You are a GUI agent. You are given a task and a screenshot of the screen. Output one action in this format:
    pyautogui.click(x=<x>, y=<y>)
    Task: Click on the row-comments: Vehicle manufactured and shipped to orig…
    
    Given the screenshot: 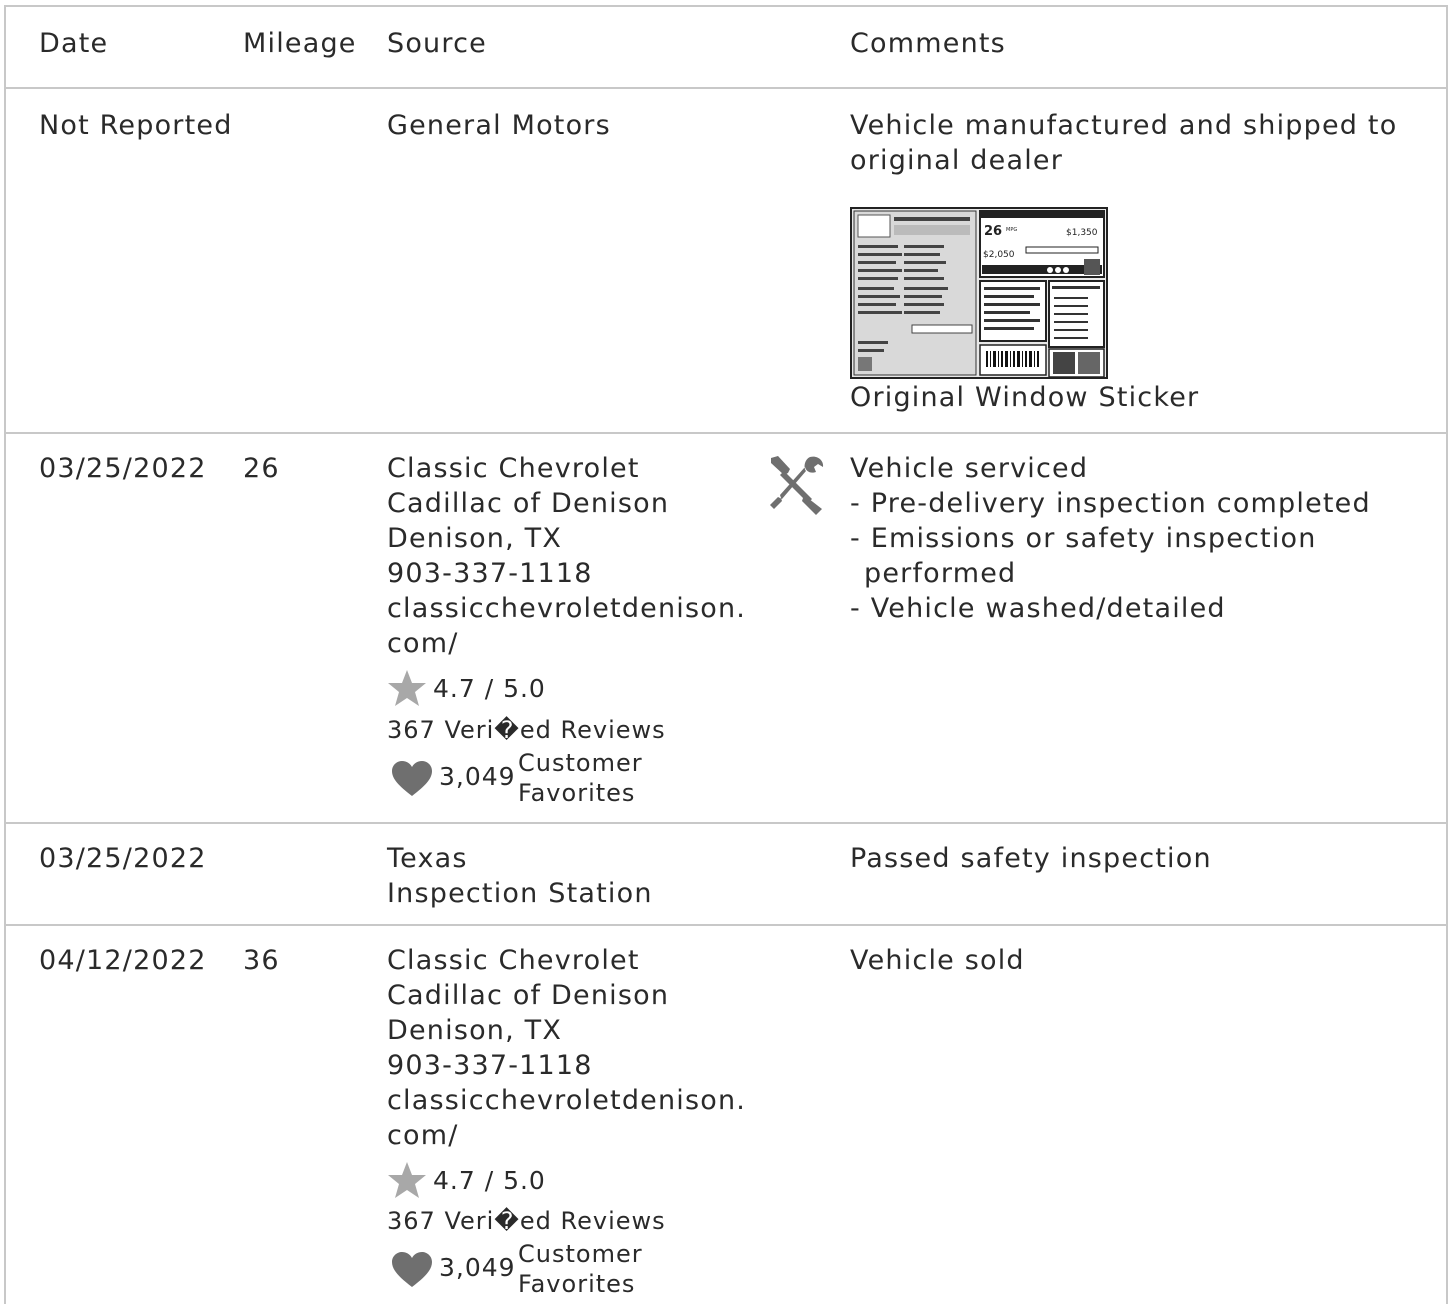 What is the action you would take?
    pyautogui.click(x=1123, y=143)
    